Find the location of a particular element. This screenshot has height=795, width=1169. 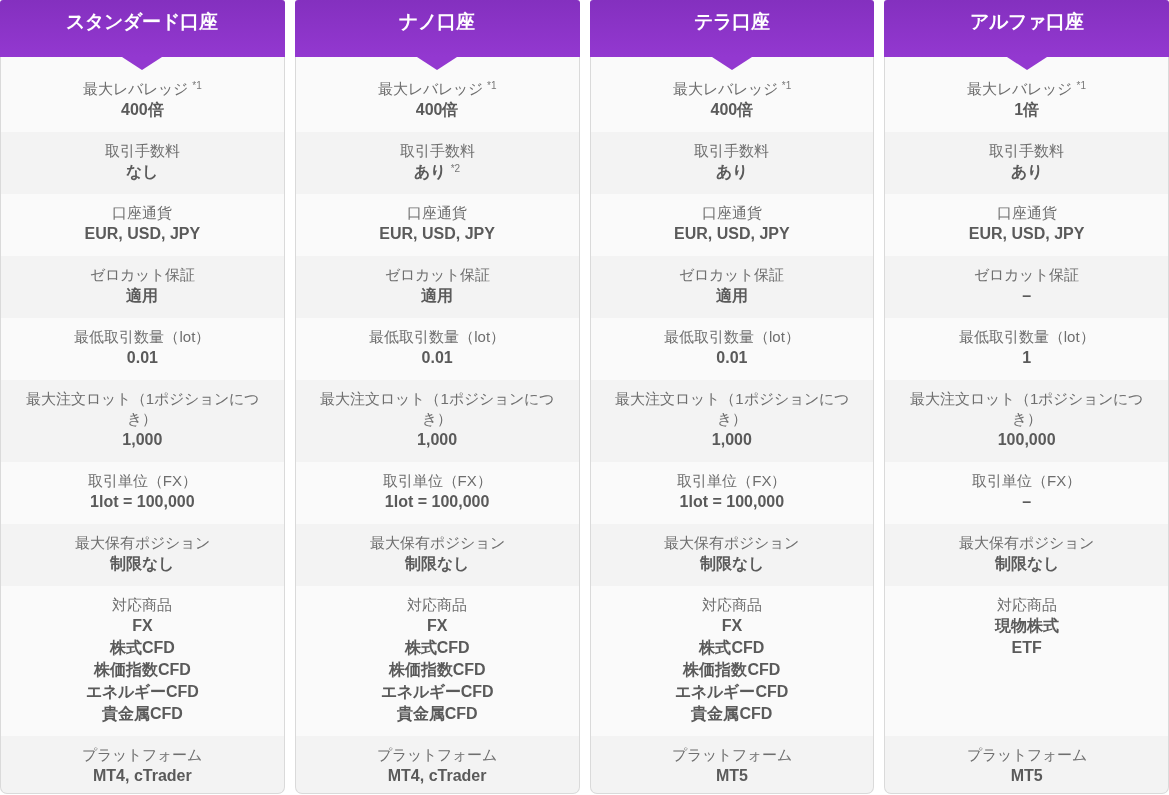

spec-value: 現物株式 is located at coordinates (1026, 626).